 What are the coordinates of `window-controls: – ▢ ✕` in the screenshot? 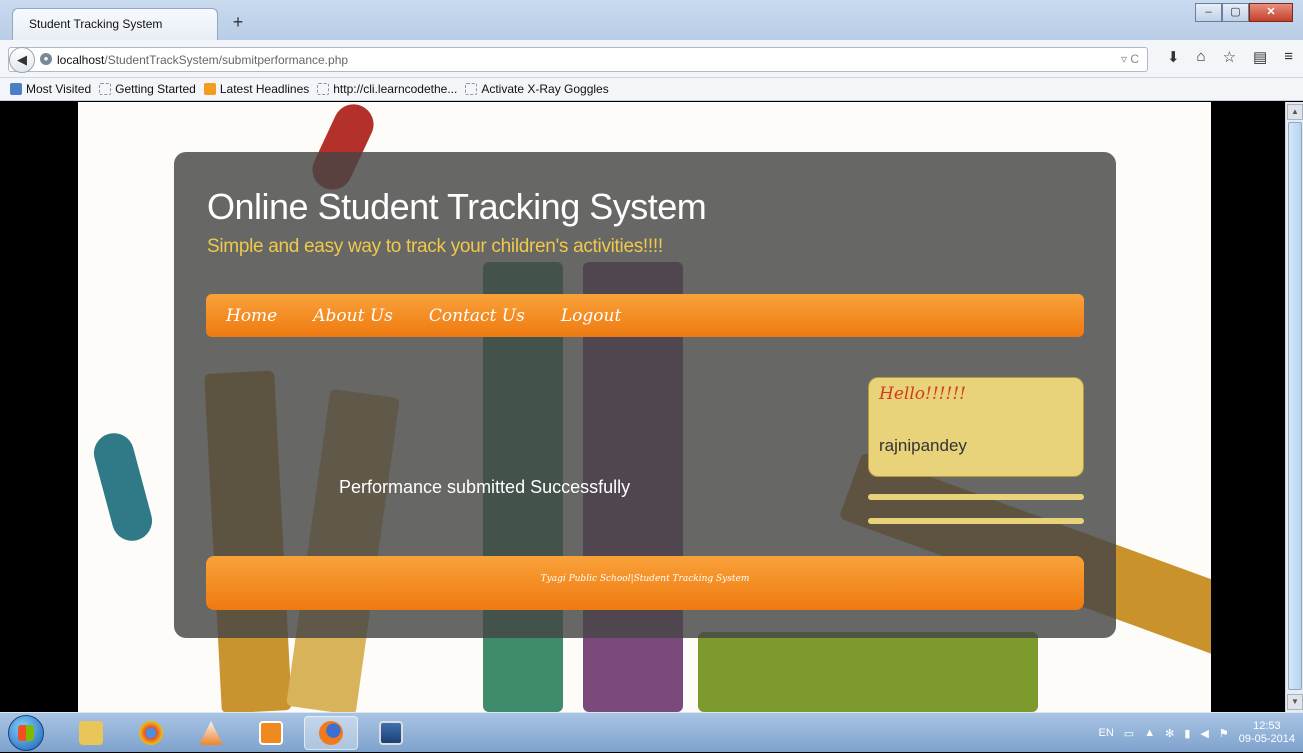 It's located at (1244, 13).